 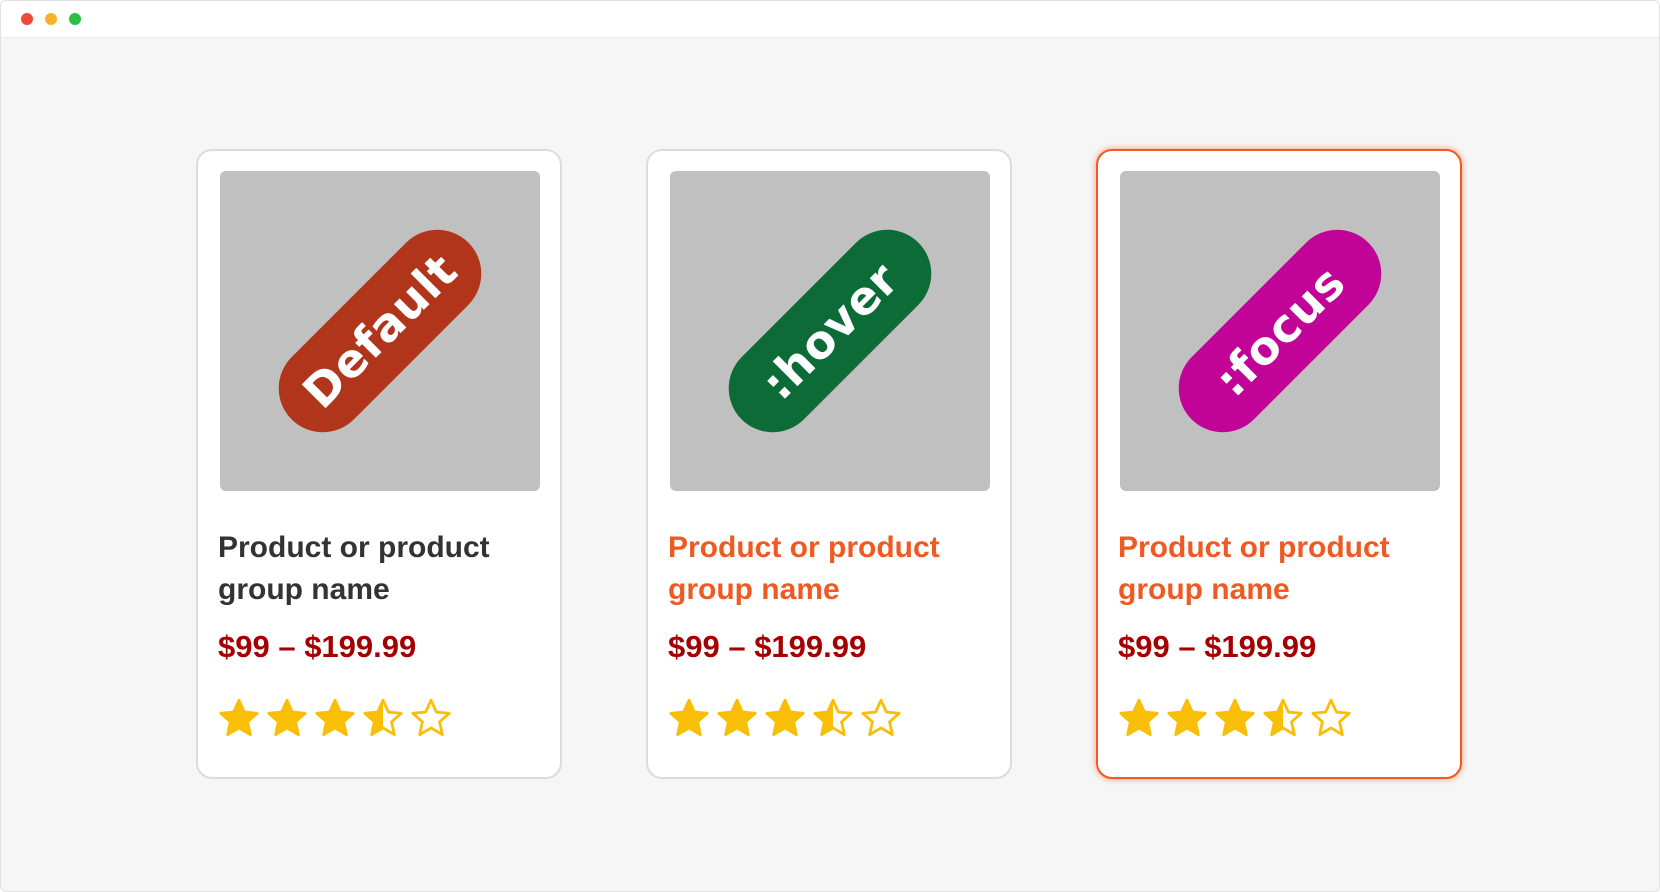 I want to click on state-badge: :focus, so click(x=1280, y=331).